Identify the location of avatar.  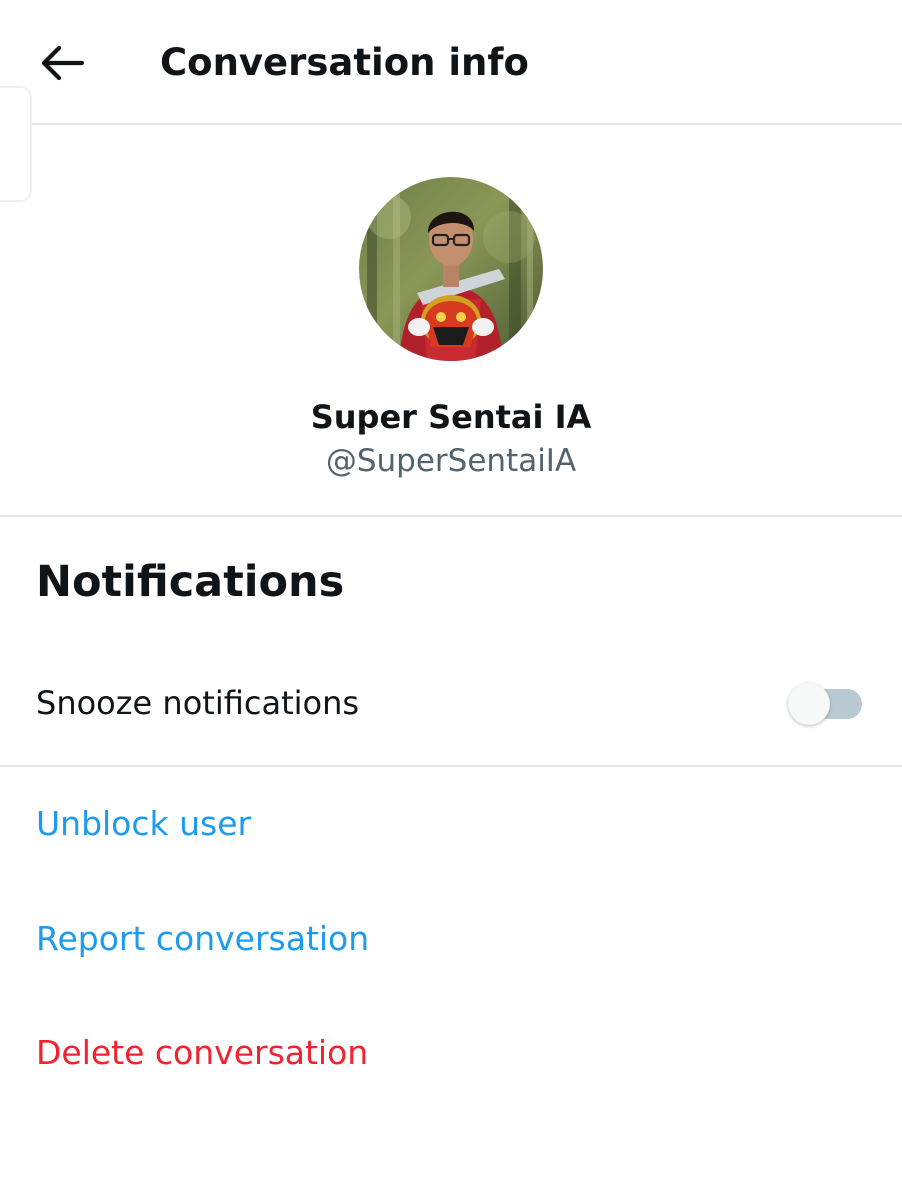
(451, 269).